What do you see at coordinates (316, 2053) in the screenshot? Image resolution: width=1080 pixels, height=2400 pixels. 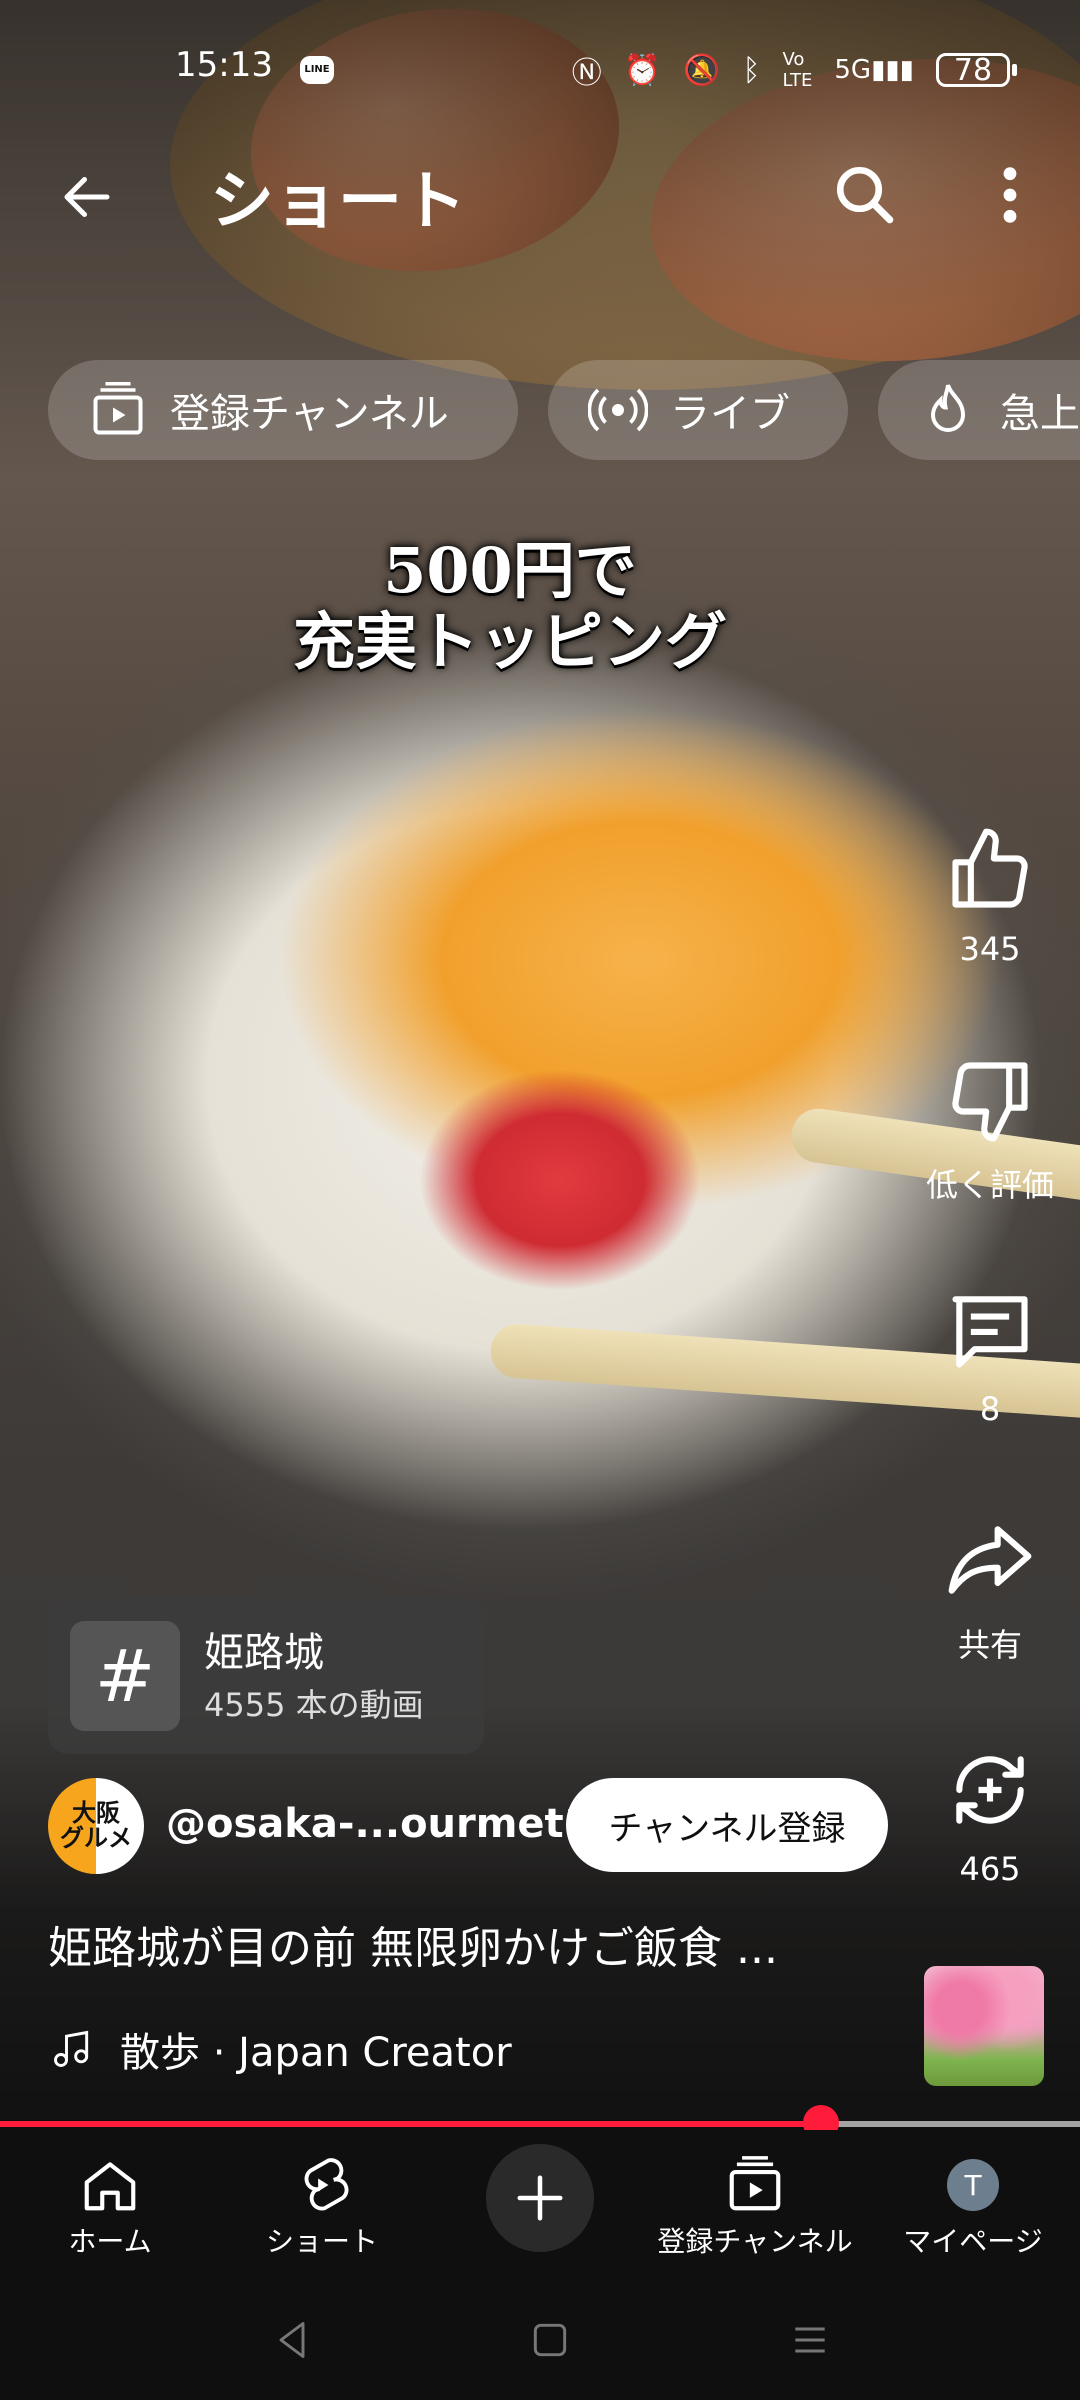 I see `music-text: 散歩 · Japan Creator` at bounding box center [316, 2053].